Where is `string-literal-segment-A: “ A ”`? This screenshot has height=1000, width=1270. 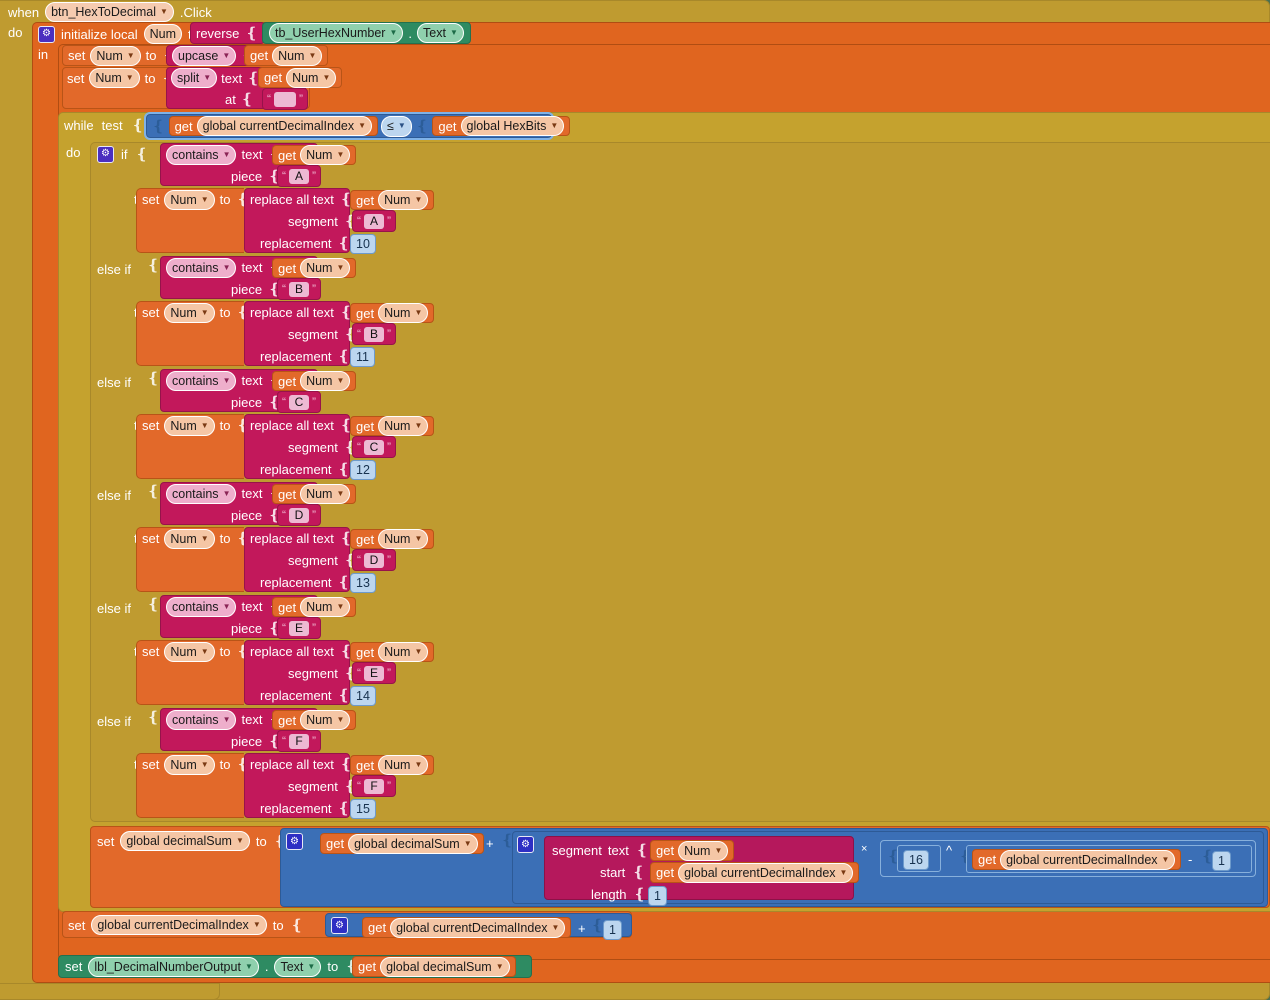
string-literal-segment-A: “ A ” is located at coordinates (374, 221).